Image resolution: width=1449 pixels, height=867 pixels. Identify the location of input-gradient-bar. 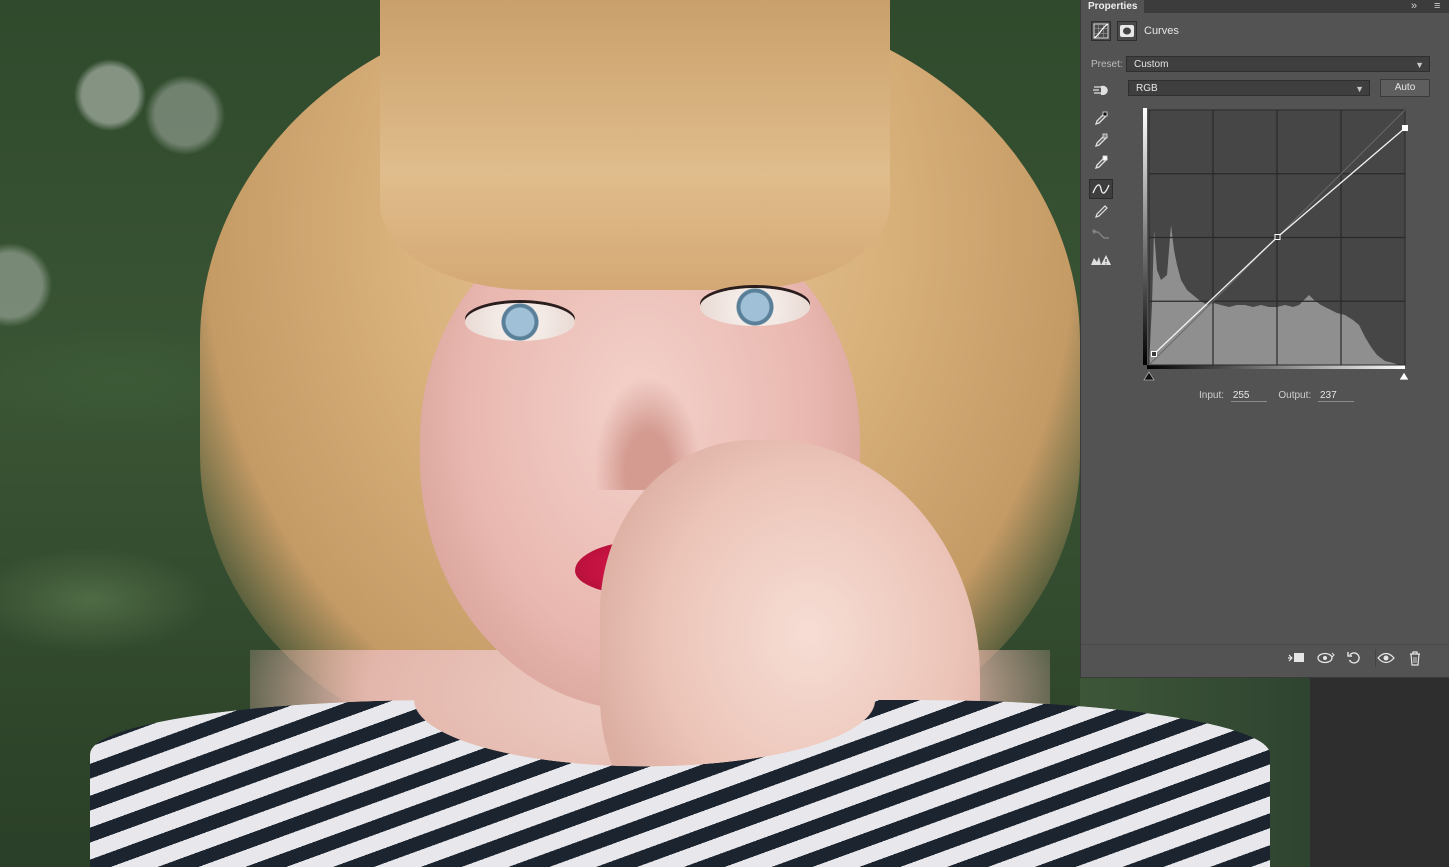
(1276, 367).